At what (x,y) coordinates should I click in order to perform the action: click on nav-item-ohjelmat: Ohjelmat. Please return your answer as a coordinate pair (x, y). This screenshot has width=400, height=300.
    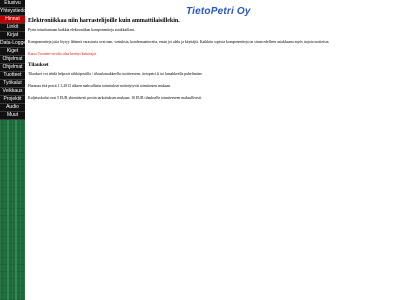
    Looking at the image, I should click on (12, 60).